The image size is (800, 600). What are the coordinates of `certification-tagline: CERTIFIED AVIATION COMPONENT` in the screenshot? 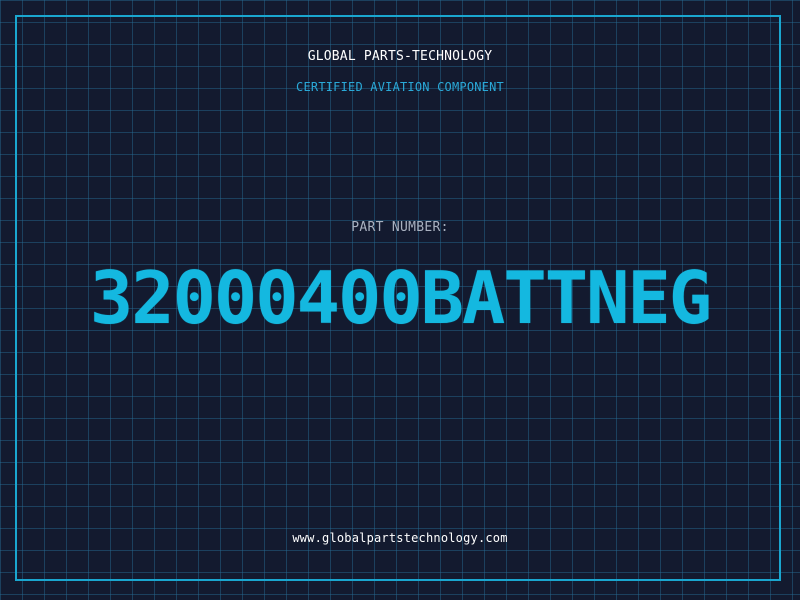 It's located at (400, 87).